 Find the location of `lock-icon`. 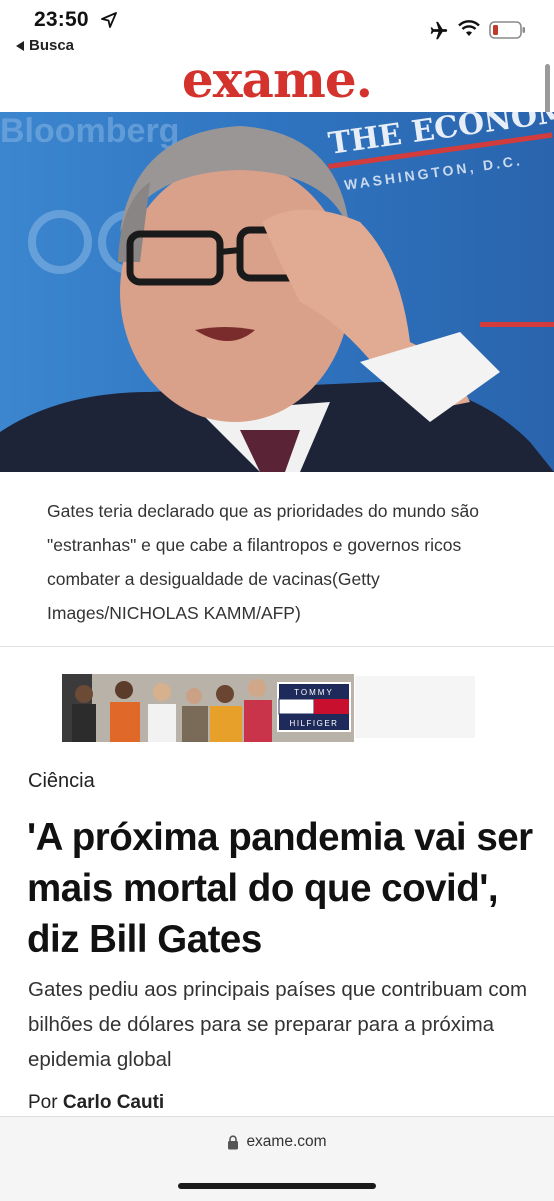

lock-icon is located at coordinates (233, 1141).